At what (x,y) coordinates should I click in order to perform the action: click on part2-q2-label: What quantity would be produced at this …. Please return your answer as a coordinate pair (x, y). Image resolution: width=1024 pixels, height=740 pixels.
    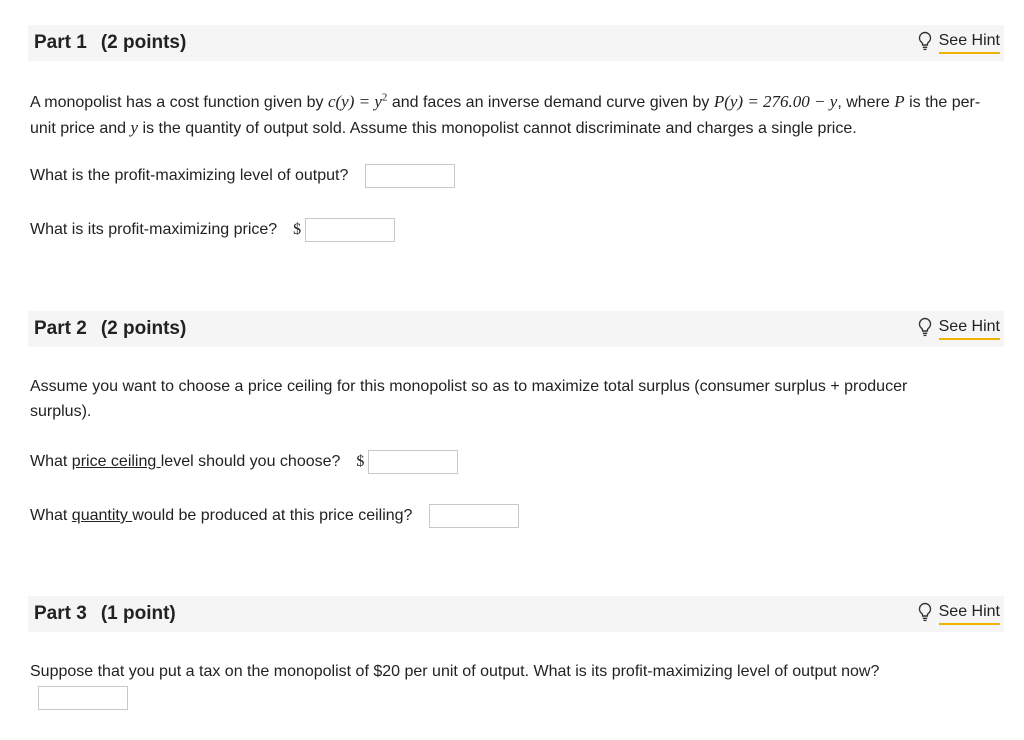
    Looking at the image, I should click on (221, 515).